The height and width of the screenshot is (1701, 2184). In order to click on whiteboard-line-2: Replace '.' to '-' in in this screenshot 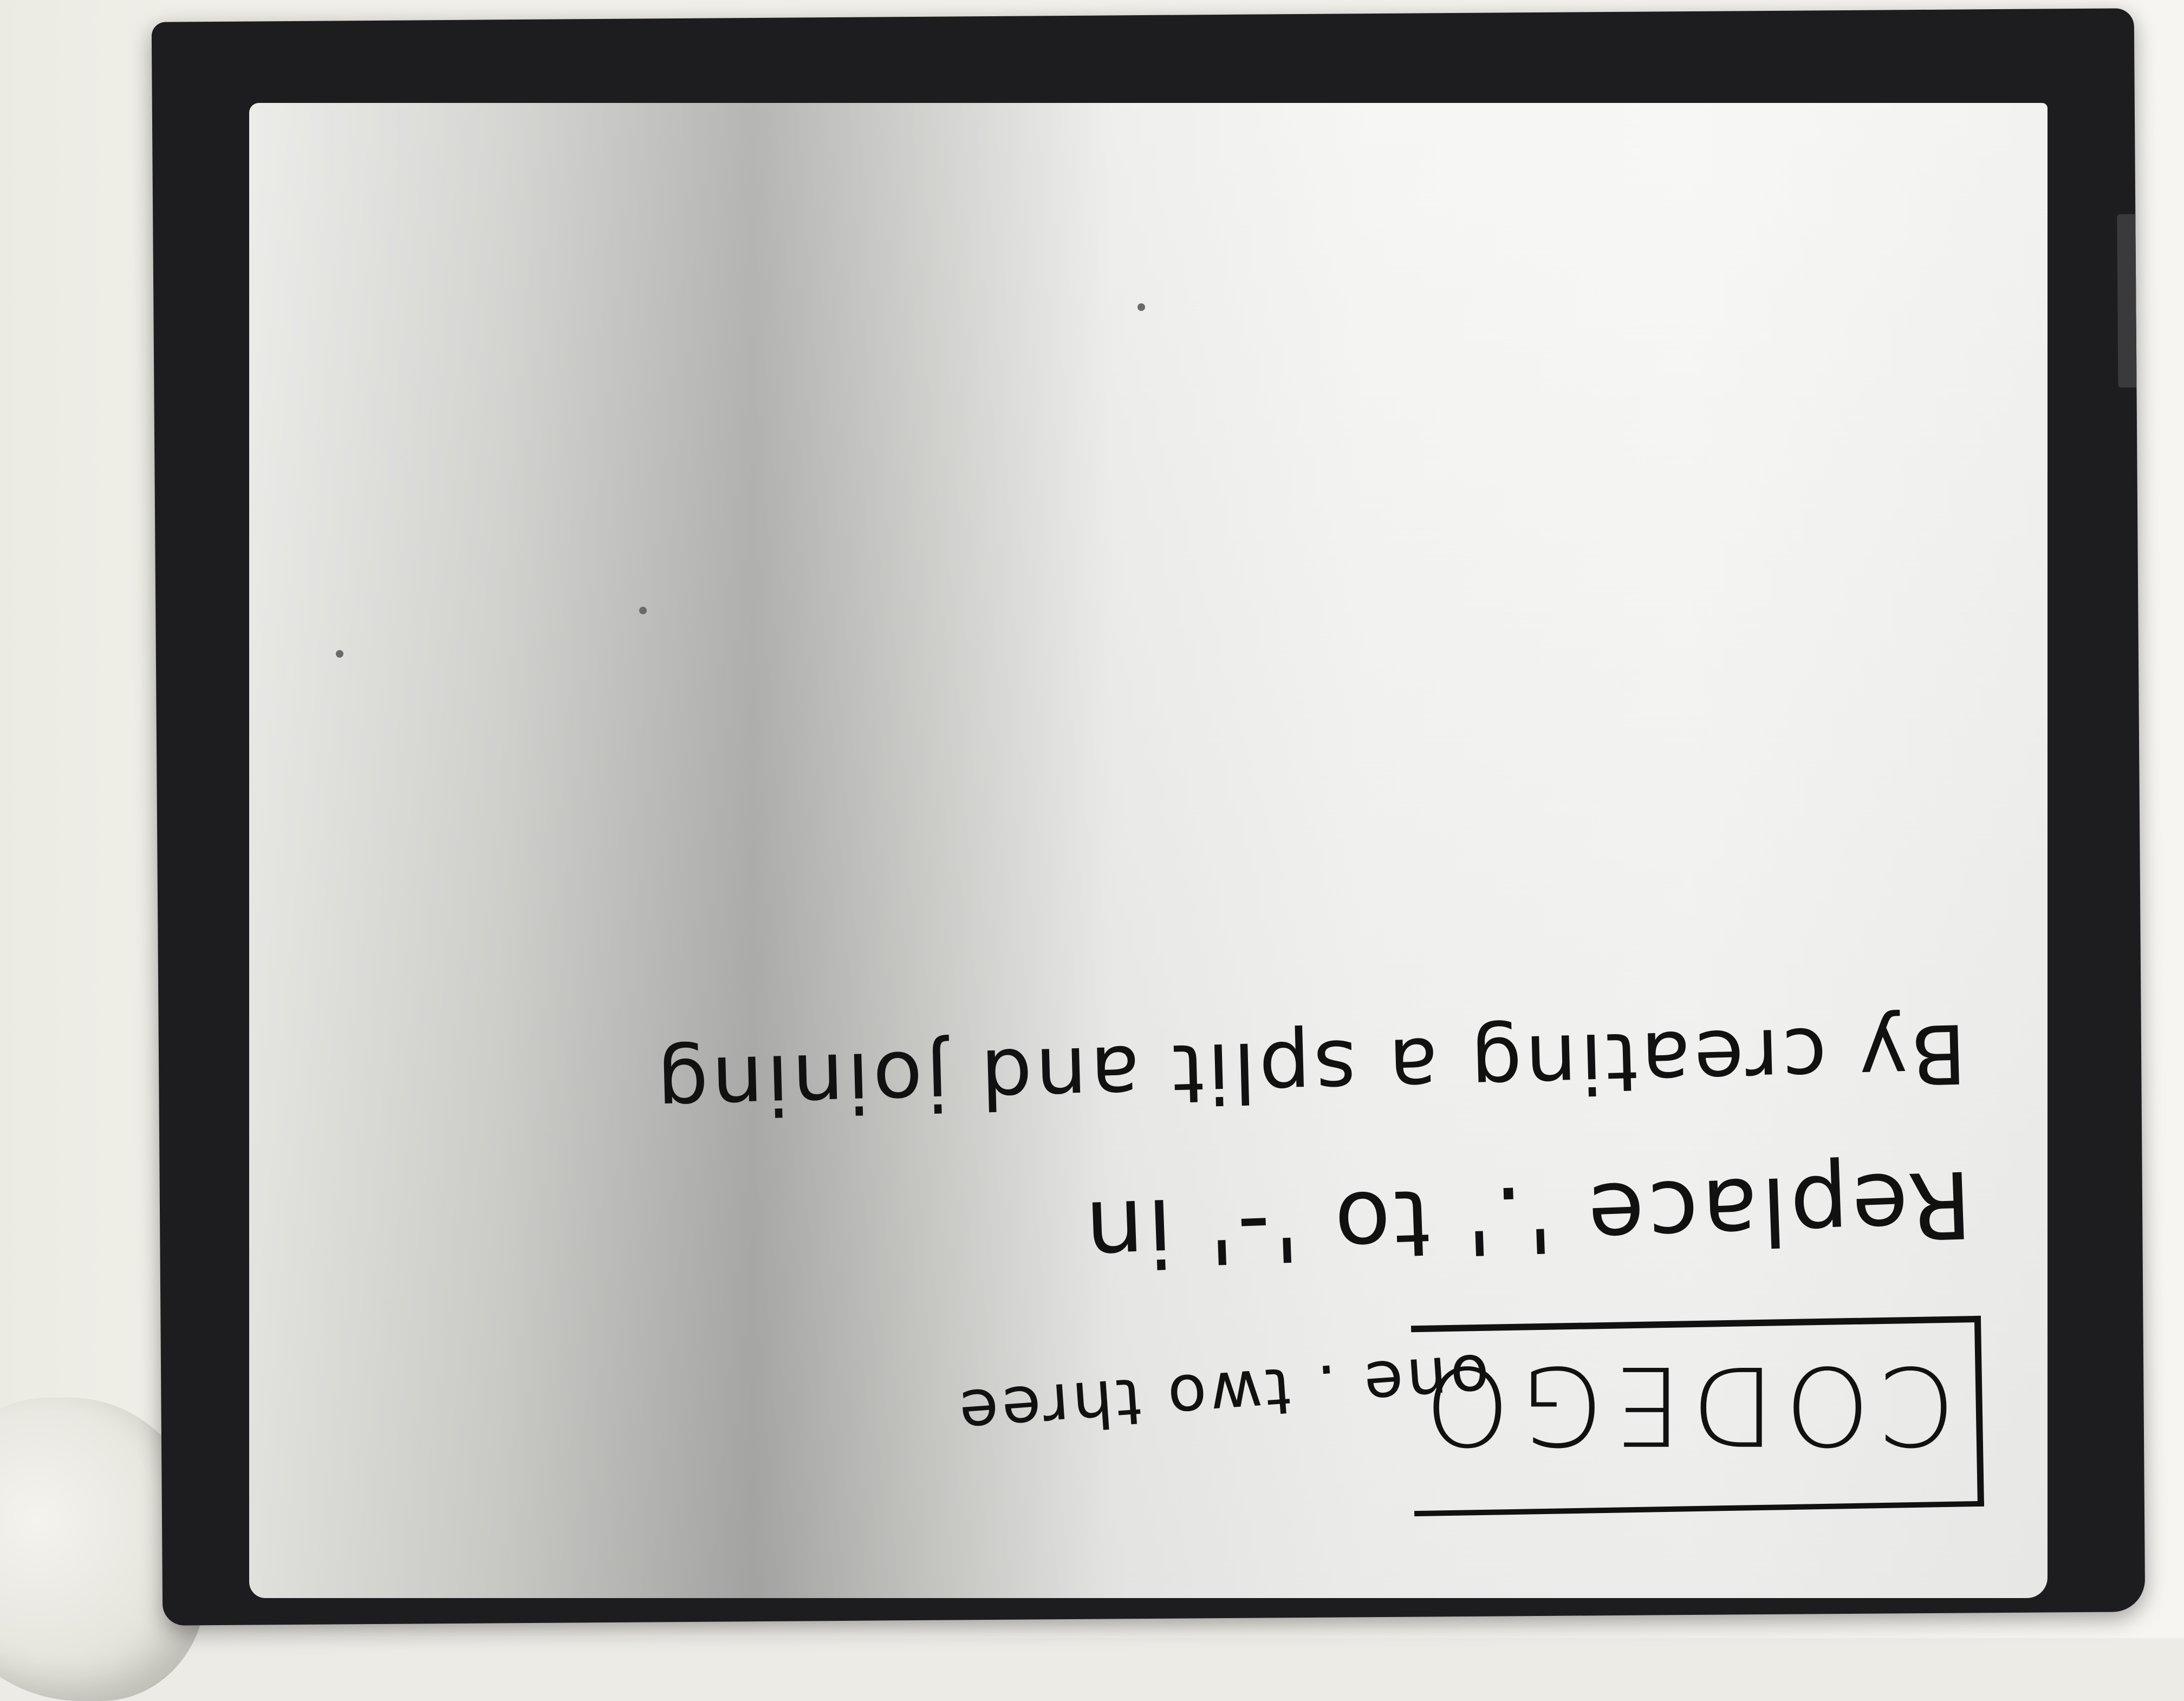, I will do `click(1527, 1219)`.